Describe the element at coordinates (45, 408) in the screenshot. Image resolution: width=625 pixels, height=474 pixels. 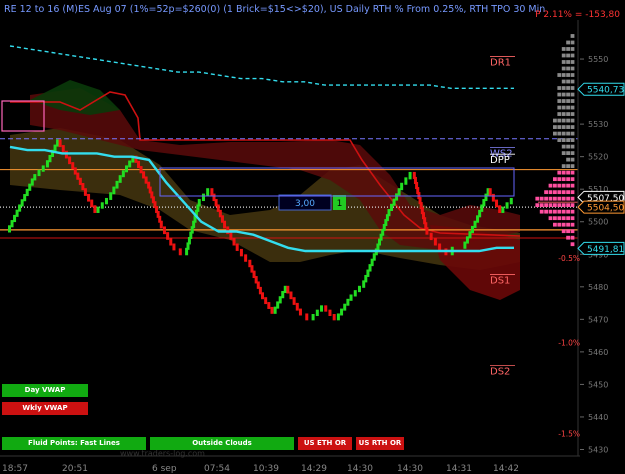
I see `wkly-vwap-button: Wkly VWAP` at that location.